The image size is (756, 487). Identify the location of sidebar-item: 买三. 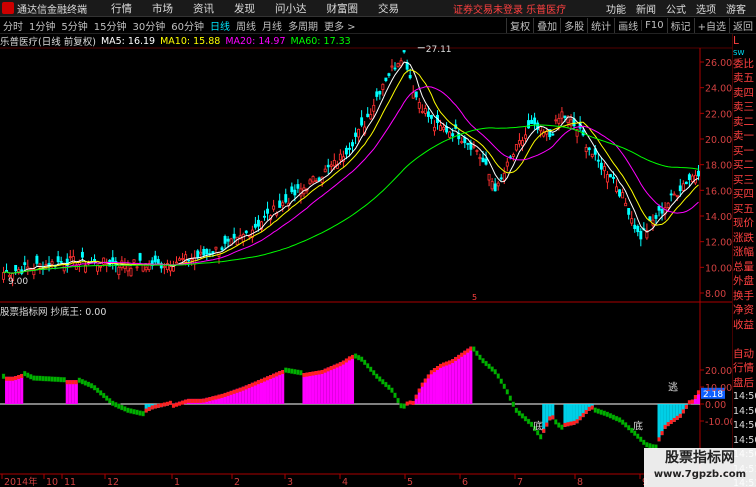
(744, 180).